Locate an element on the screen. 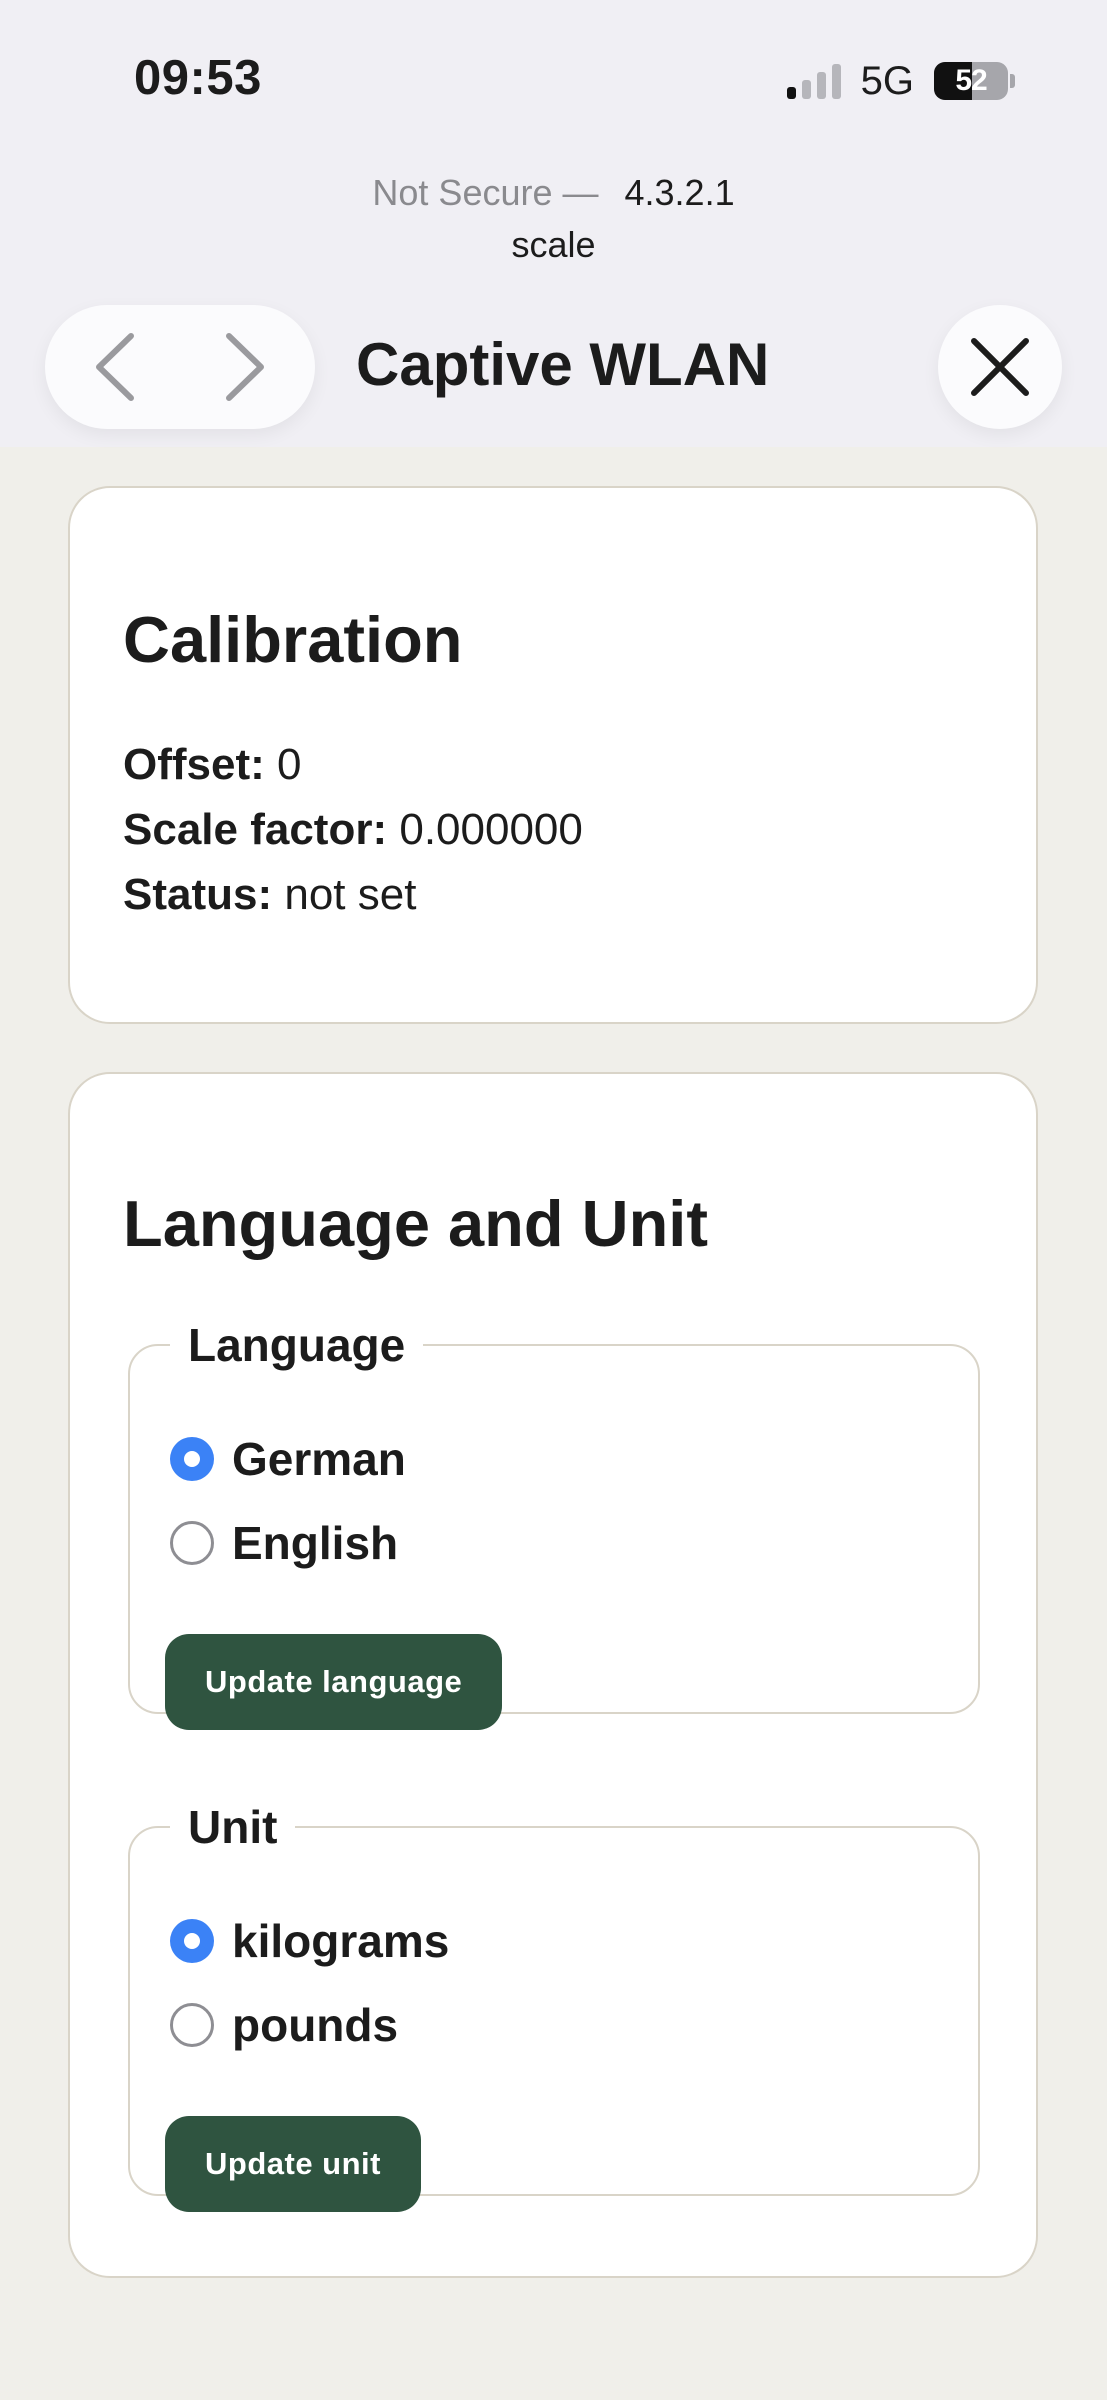  scale-factor-label: Scale factor: is located at coordinates (255, 829).